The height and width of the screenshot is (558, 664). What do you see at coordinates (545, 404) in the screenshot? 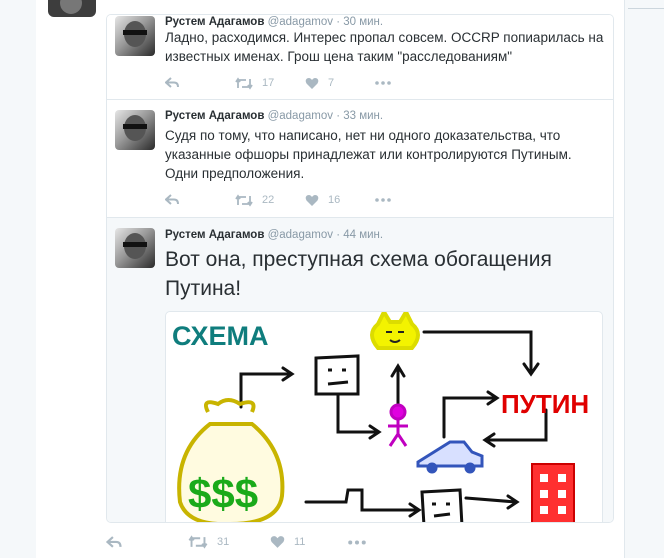
I see `putin-label: ПУТИН` at bounding box center [545, 404].